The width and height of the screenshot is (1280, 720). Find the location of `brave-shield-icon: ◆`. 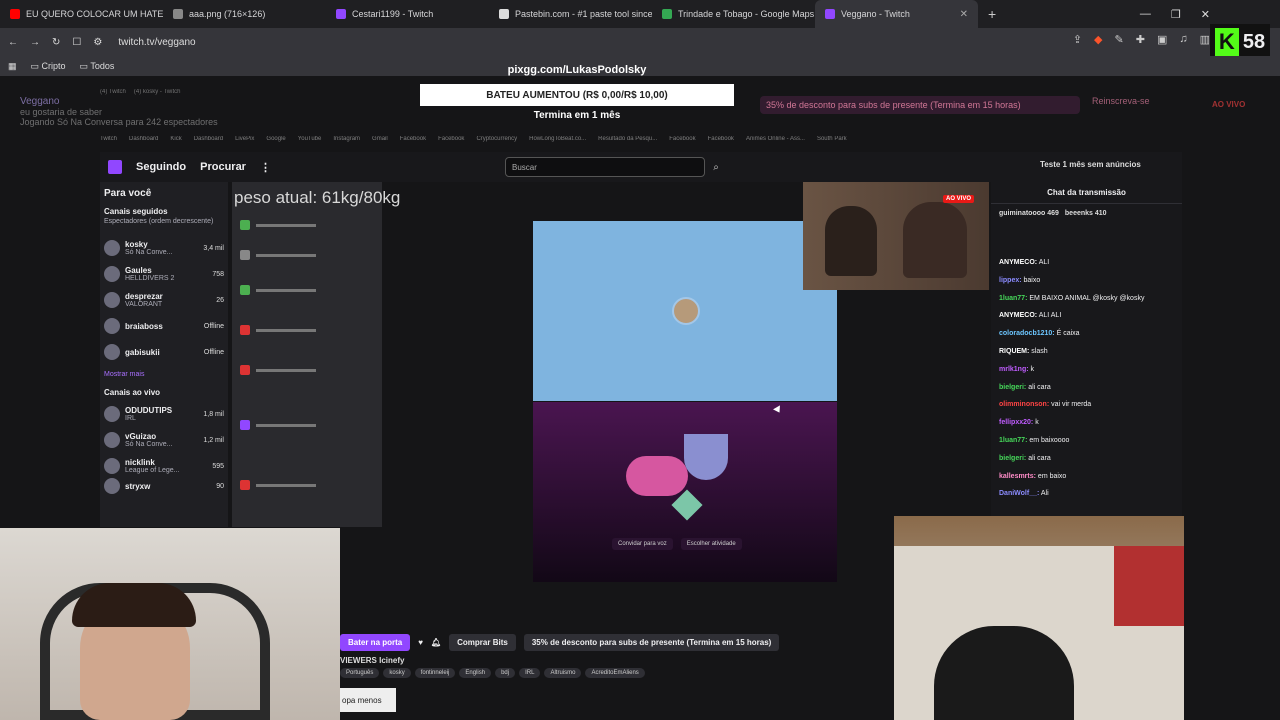

brave-shield-icon: ◆ is located at coordinates (1098, 39).